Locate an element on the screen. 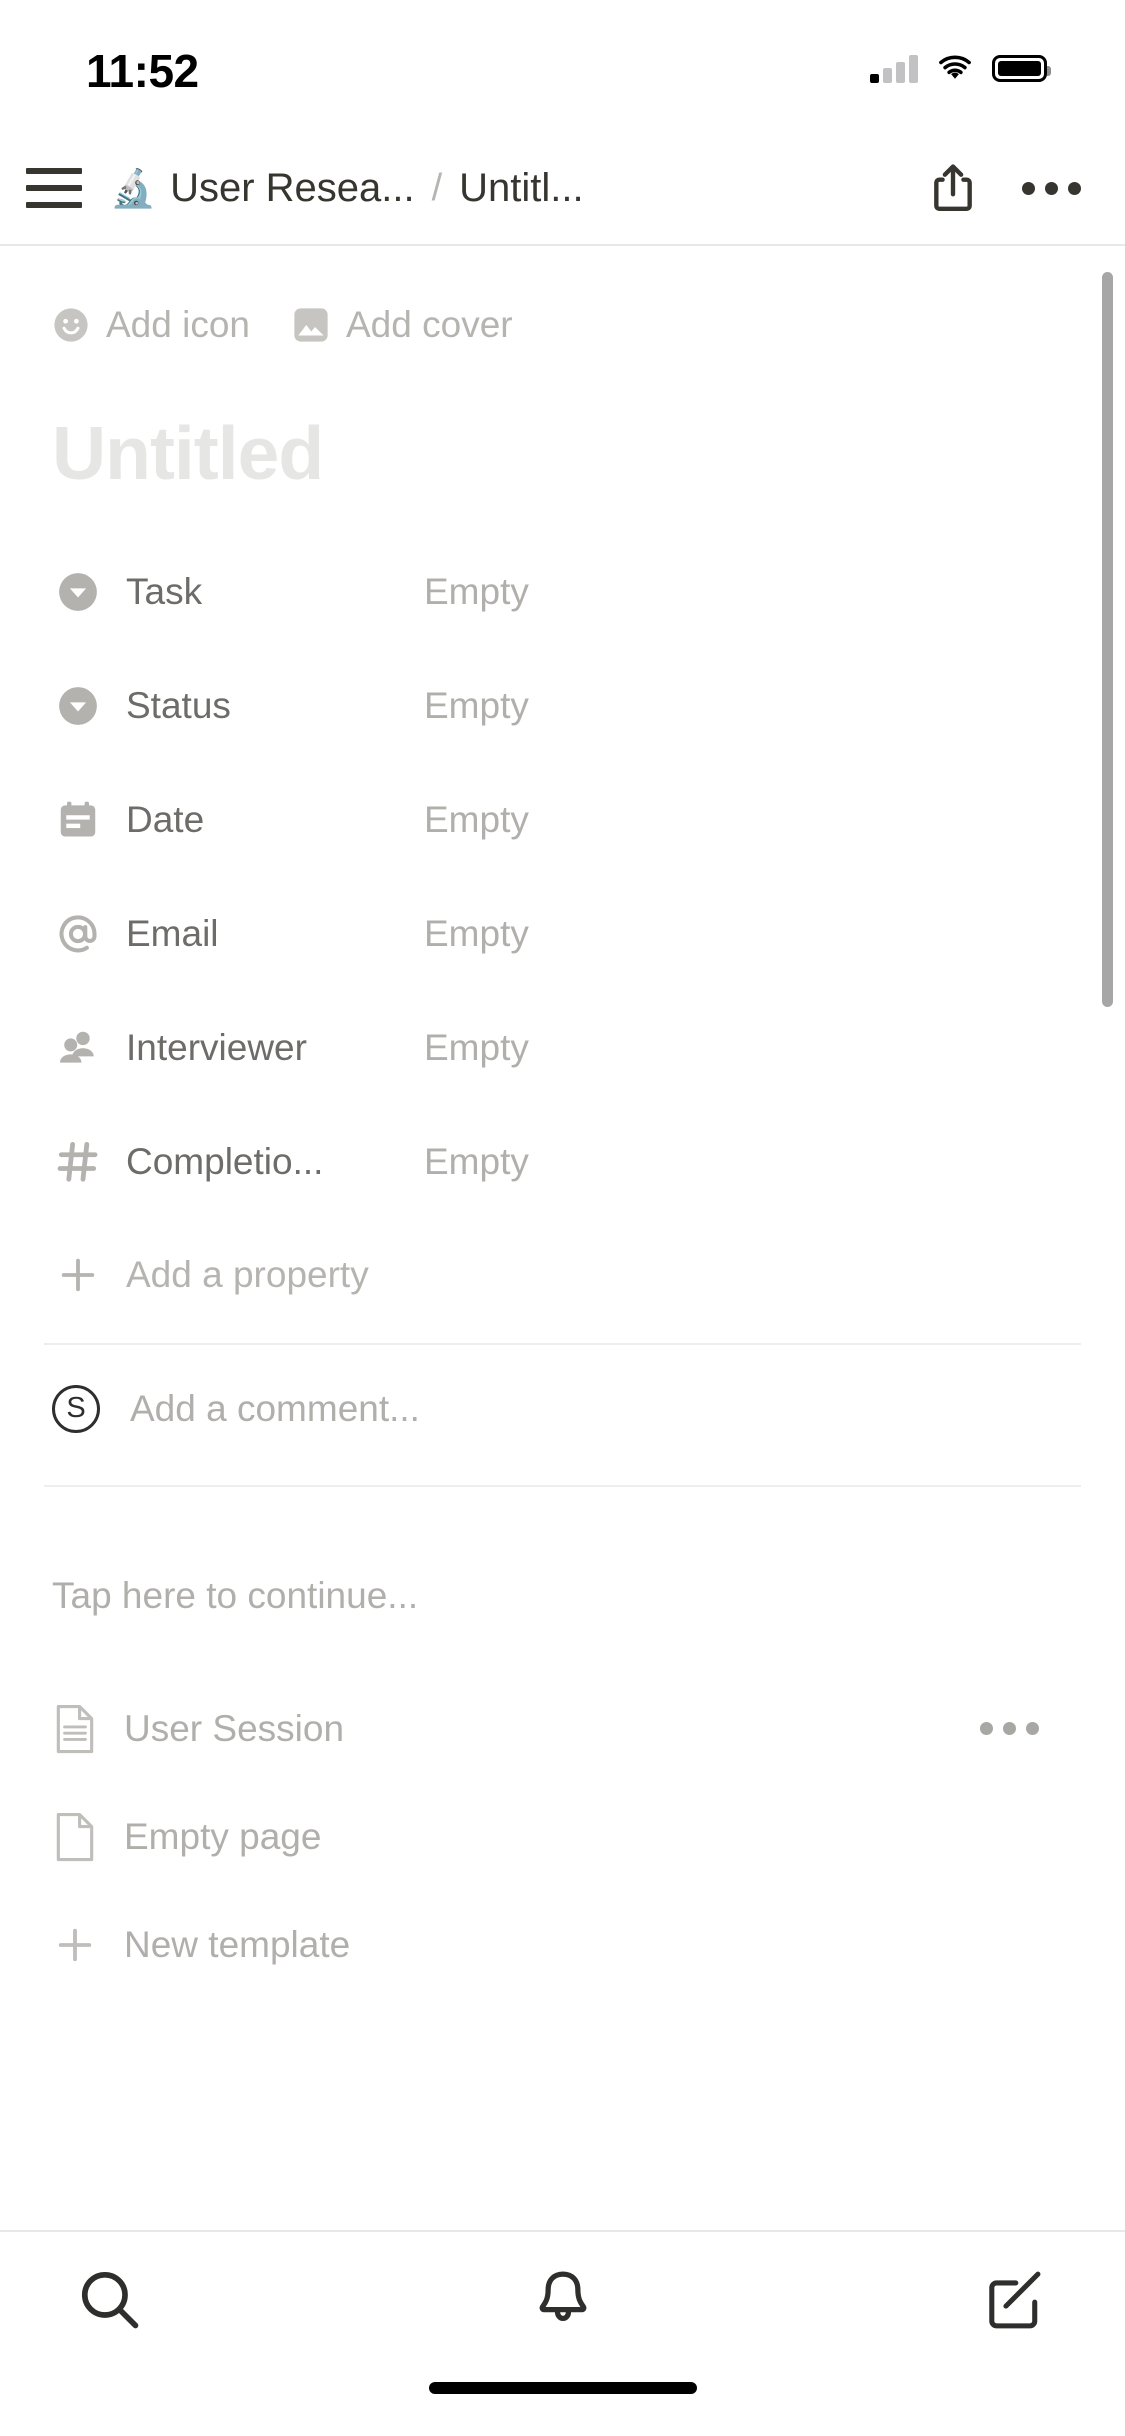 This screenshot has height=2436, width=1125. add-icon-button: Add icon is located at coordinates (151, 325).